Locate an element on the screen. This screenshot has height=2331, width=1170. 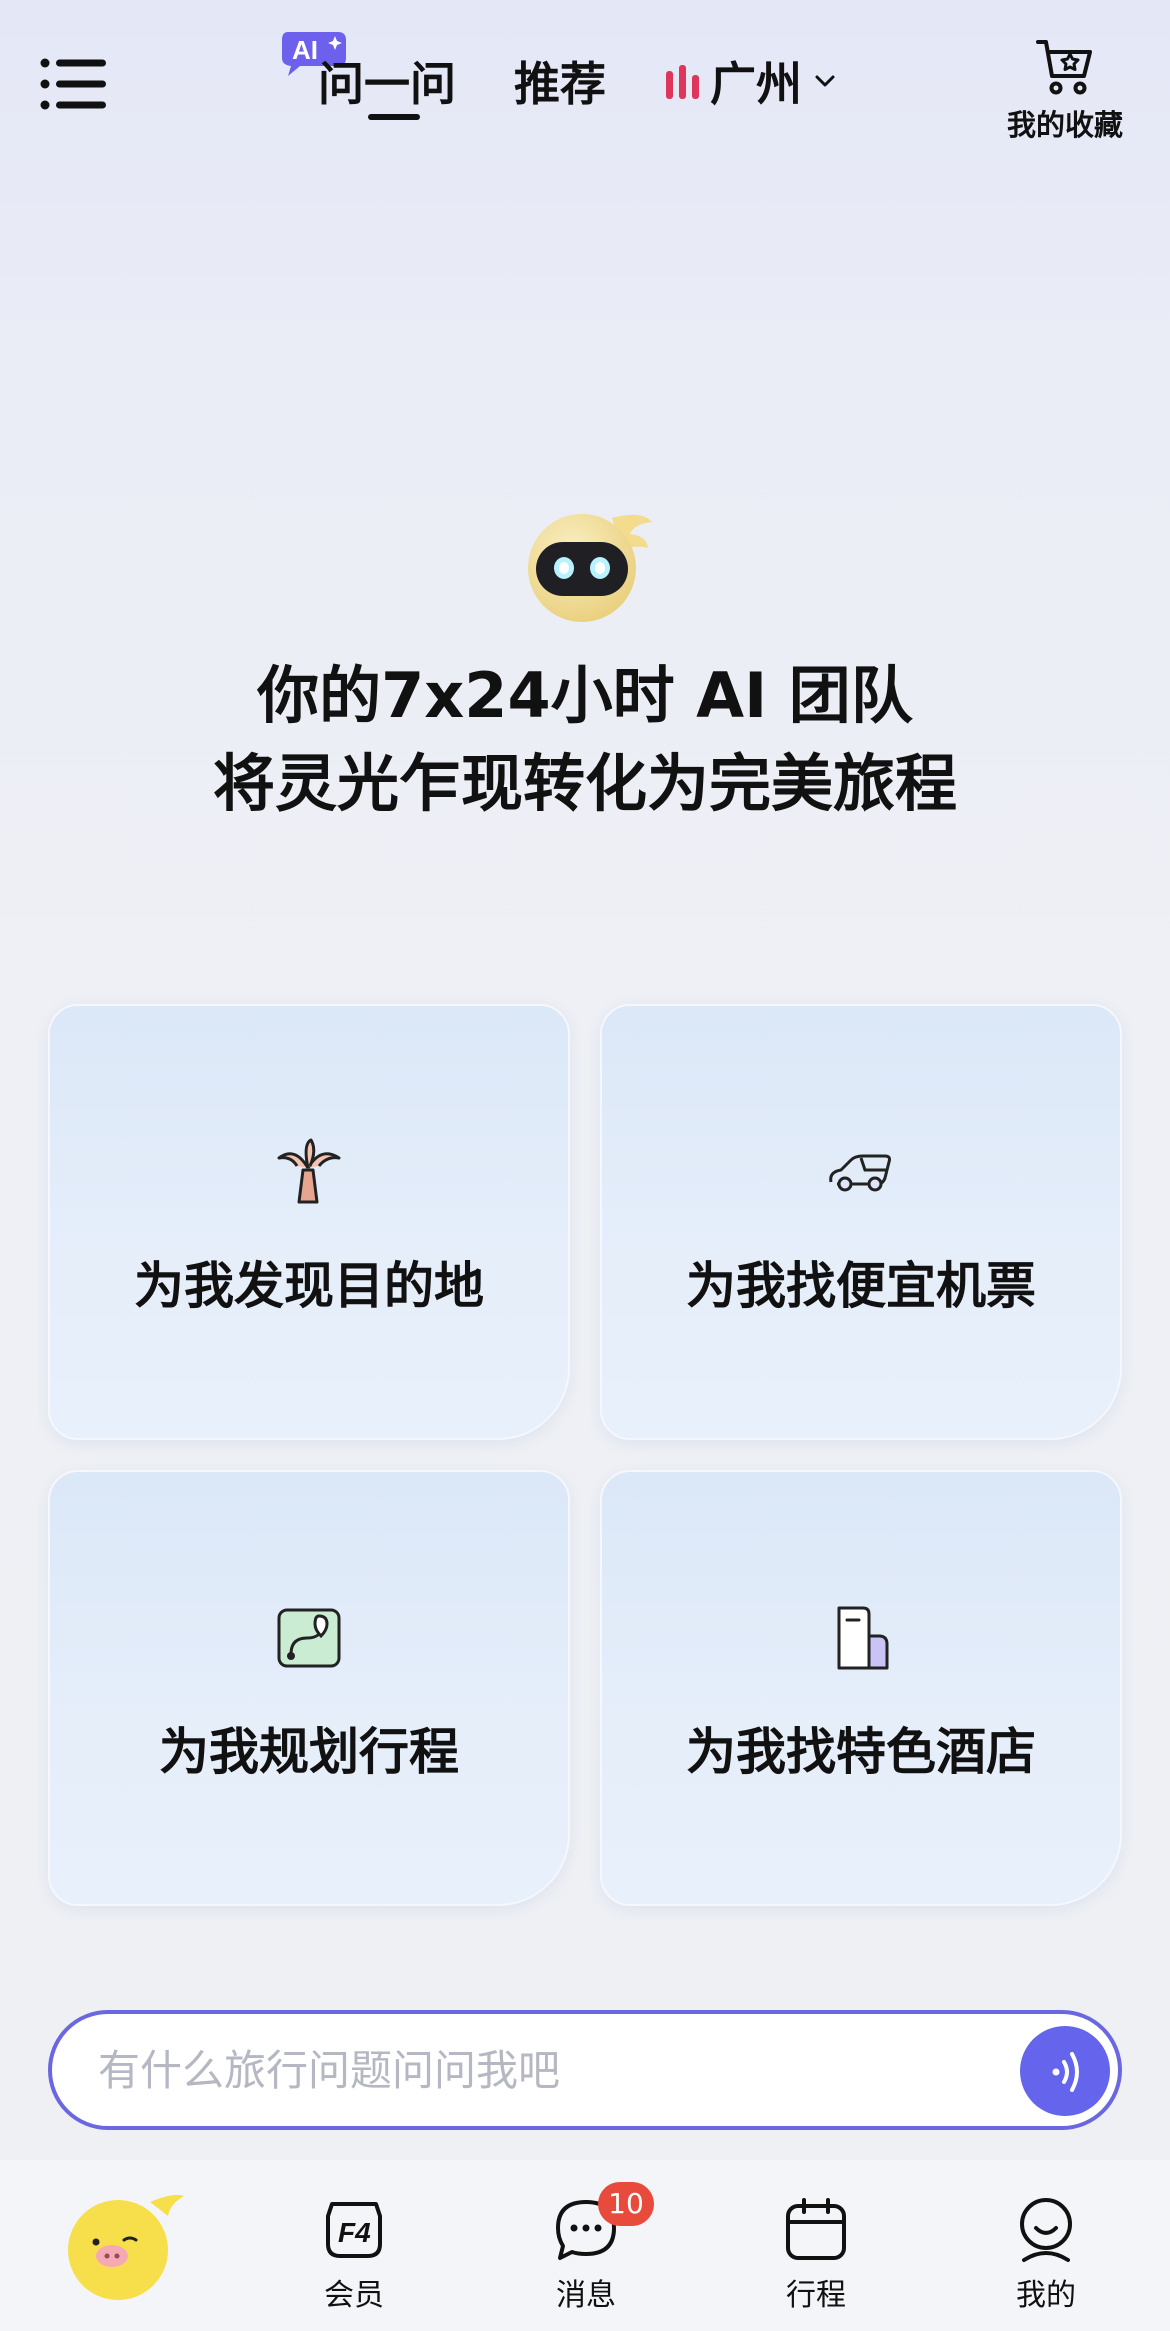
tab-messages: 10 消息 is located at coordinates (586, 2248).